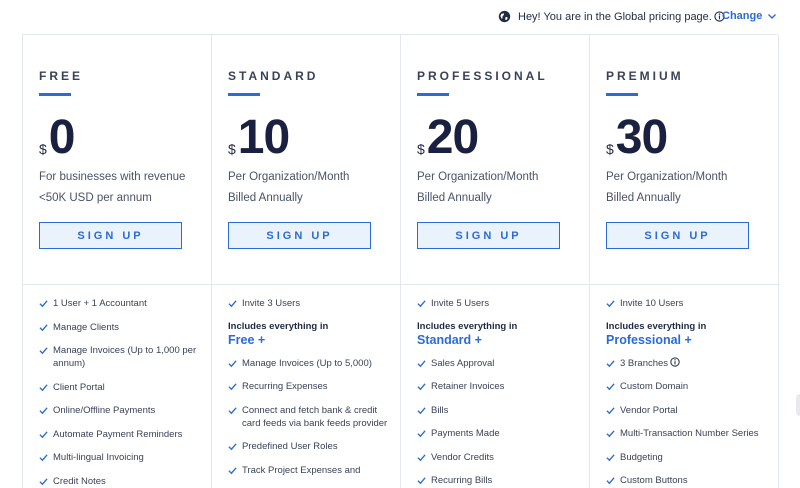 This screenshot has height=488, width=800. I want to click on feature-item: Bills, so click(500, 410).